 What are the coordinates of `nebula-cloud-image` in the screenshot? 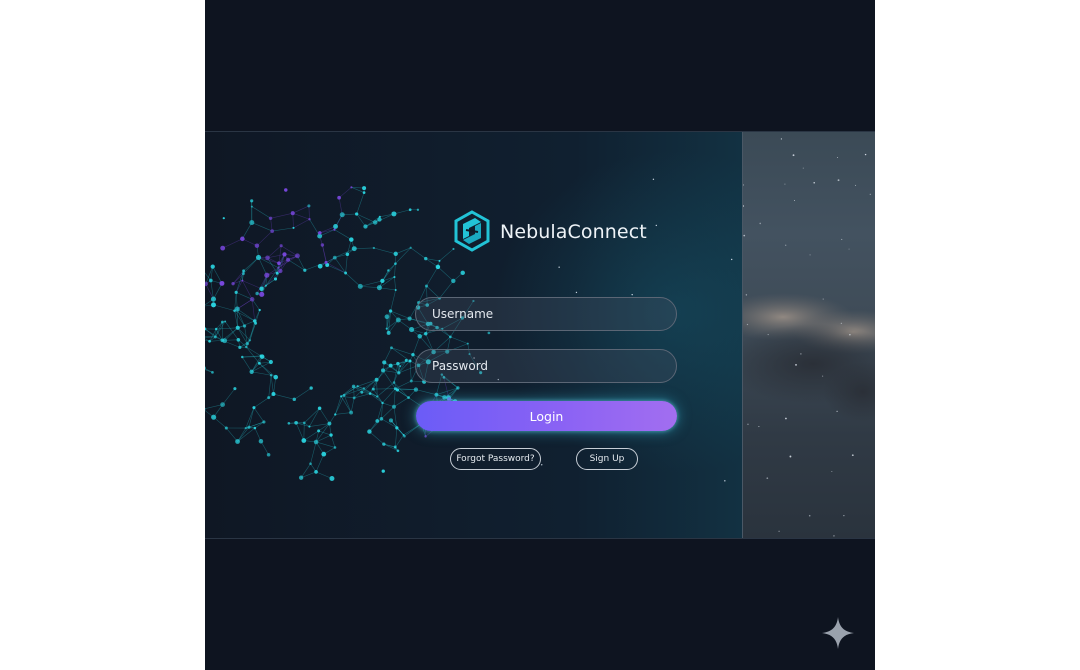 It's located at (794, 335).